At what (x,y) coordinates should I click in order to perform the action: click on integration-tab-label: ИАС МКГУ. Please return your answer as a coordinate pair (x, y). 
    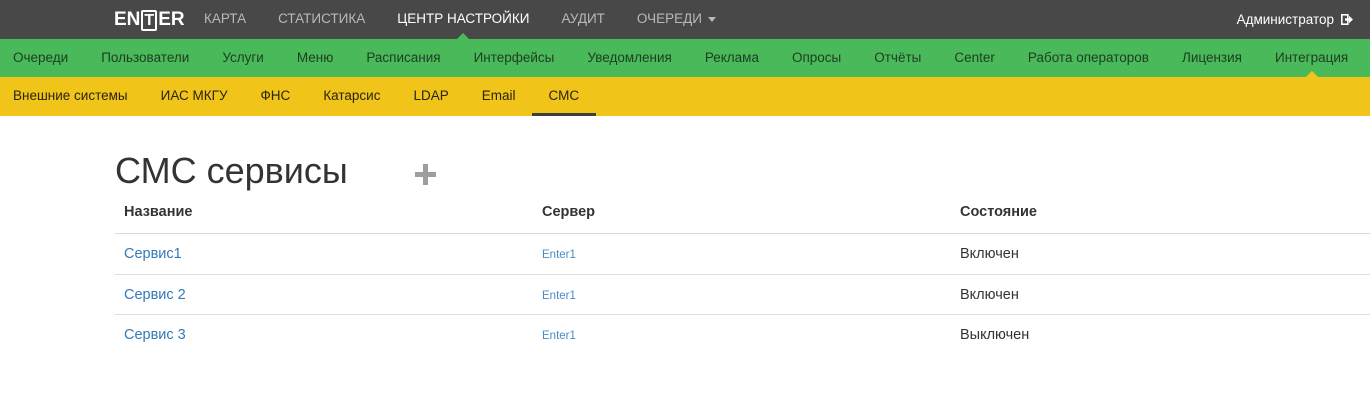
    Looking at the image, I should click on (194, 95).